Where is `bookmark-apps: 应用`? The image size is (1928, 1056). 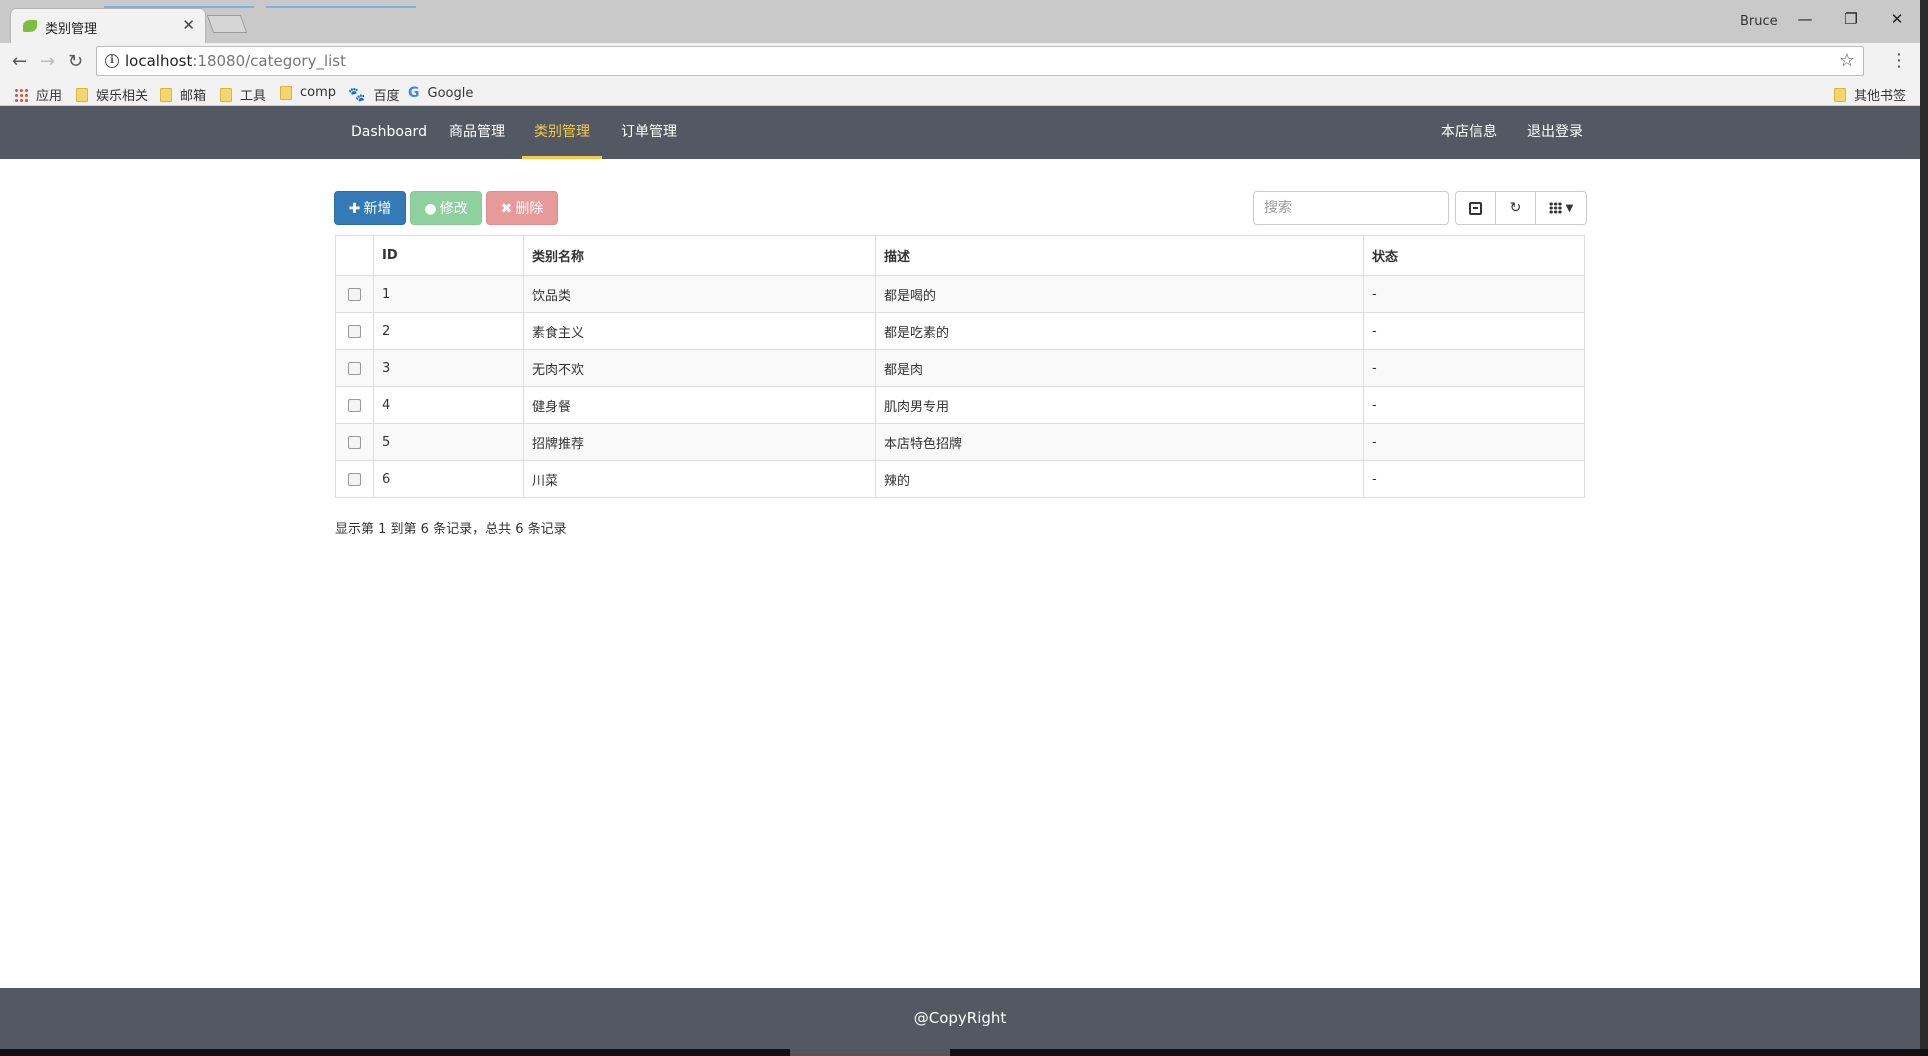 bookmark-apps: 应用 is located at coordinates (38, 94).